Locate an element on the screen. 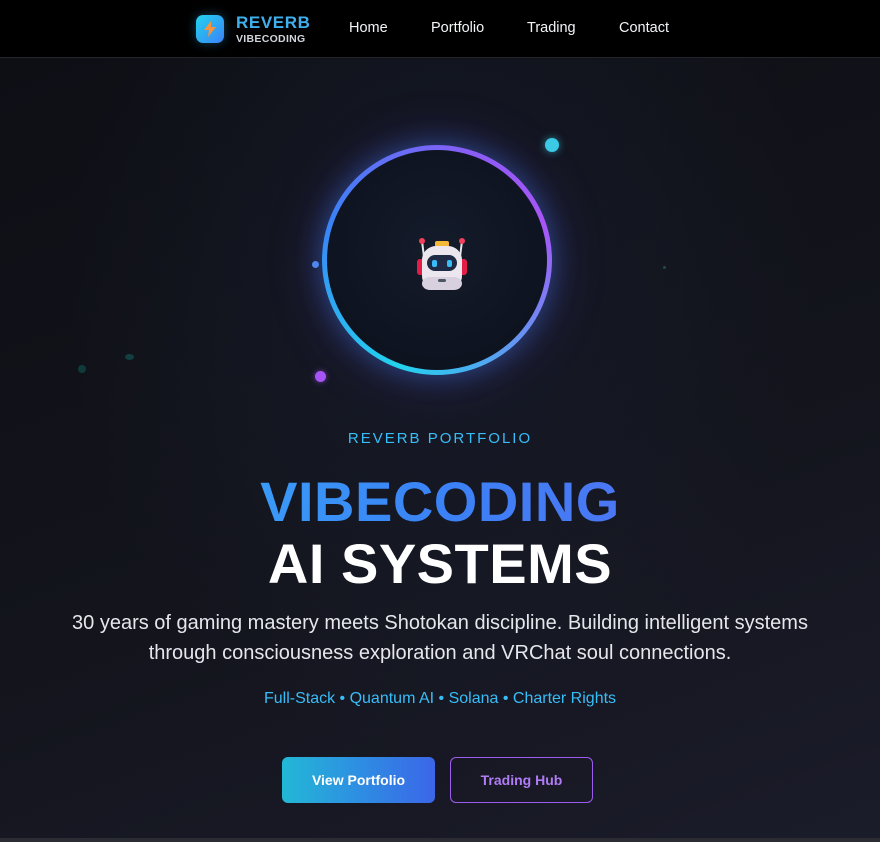 This screenshot has height=842, width=880. lightning-bolt-icon is located at coordinates (210, 29).